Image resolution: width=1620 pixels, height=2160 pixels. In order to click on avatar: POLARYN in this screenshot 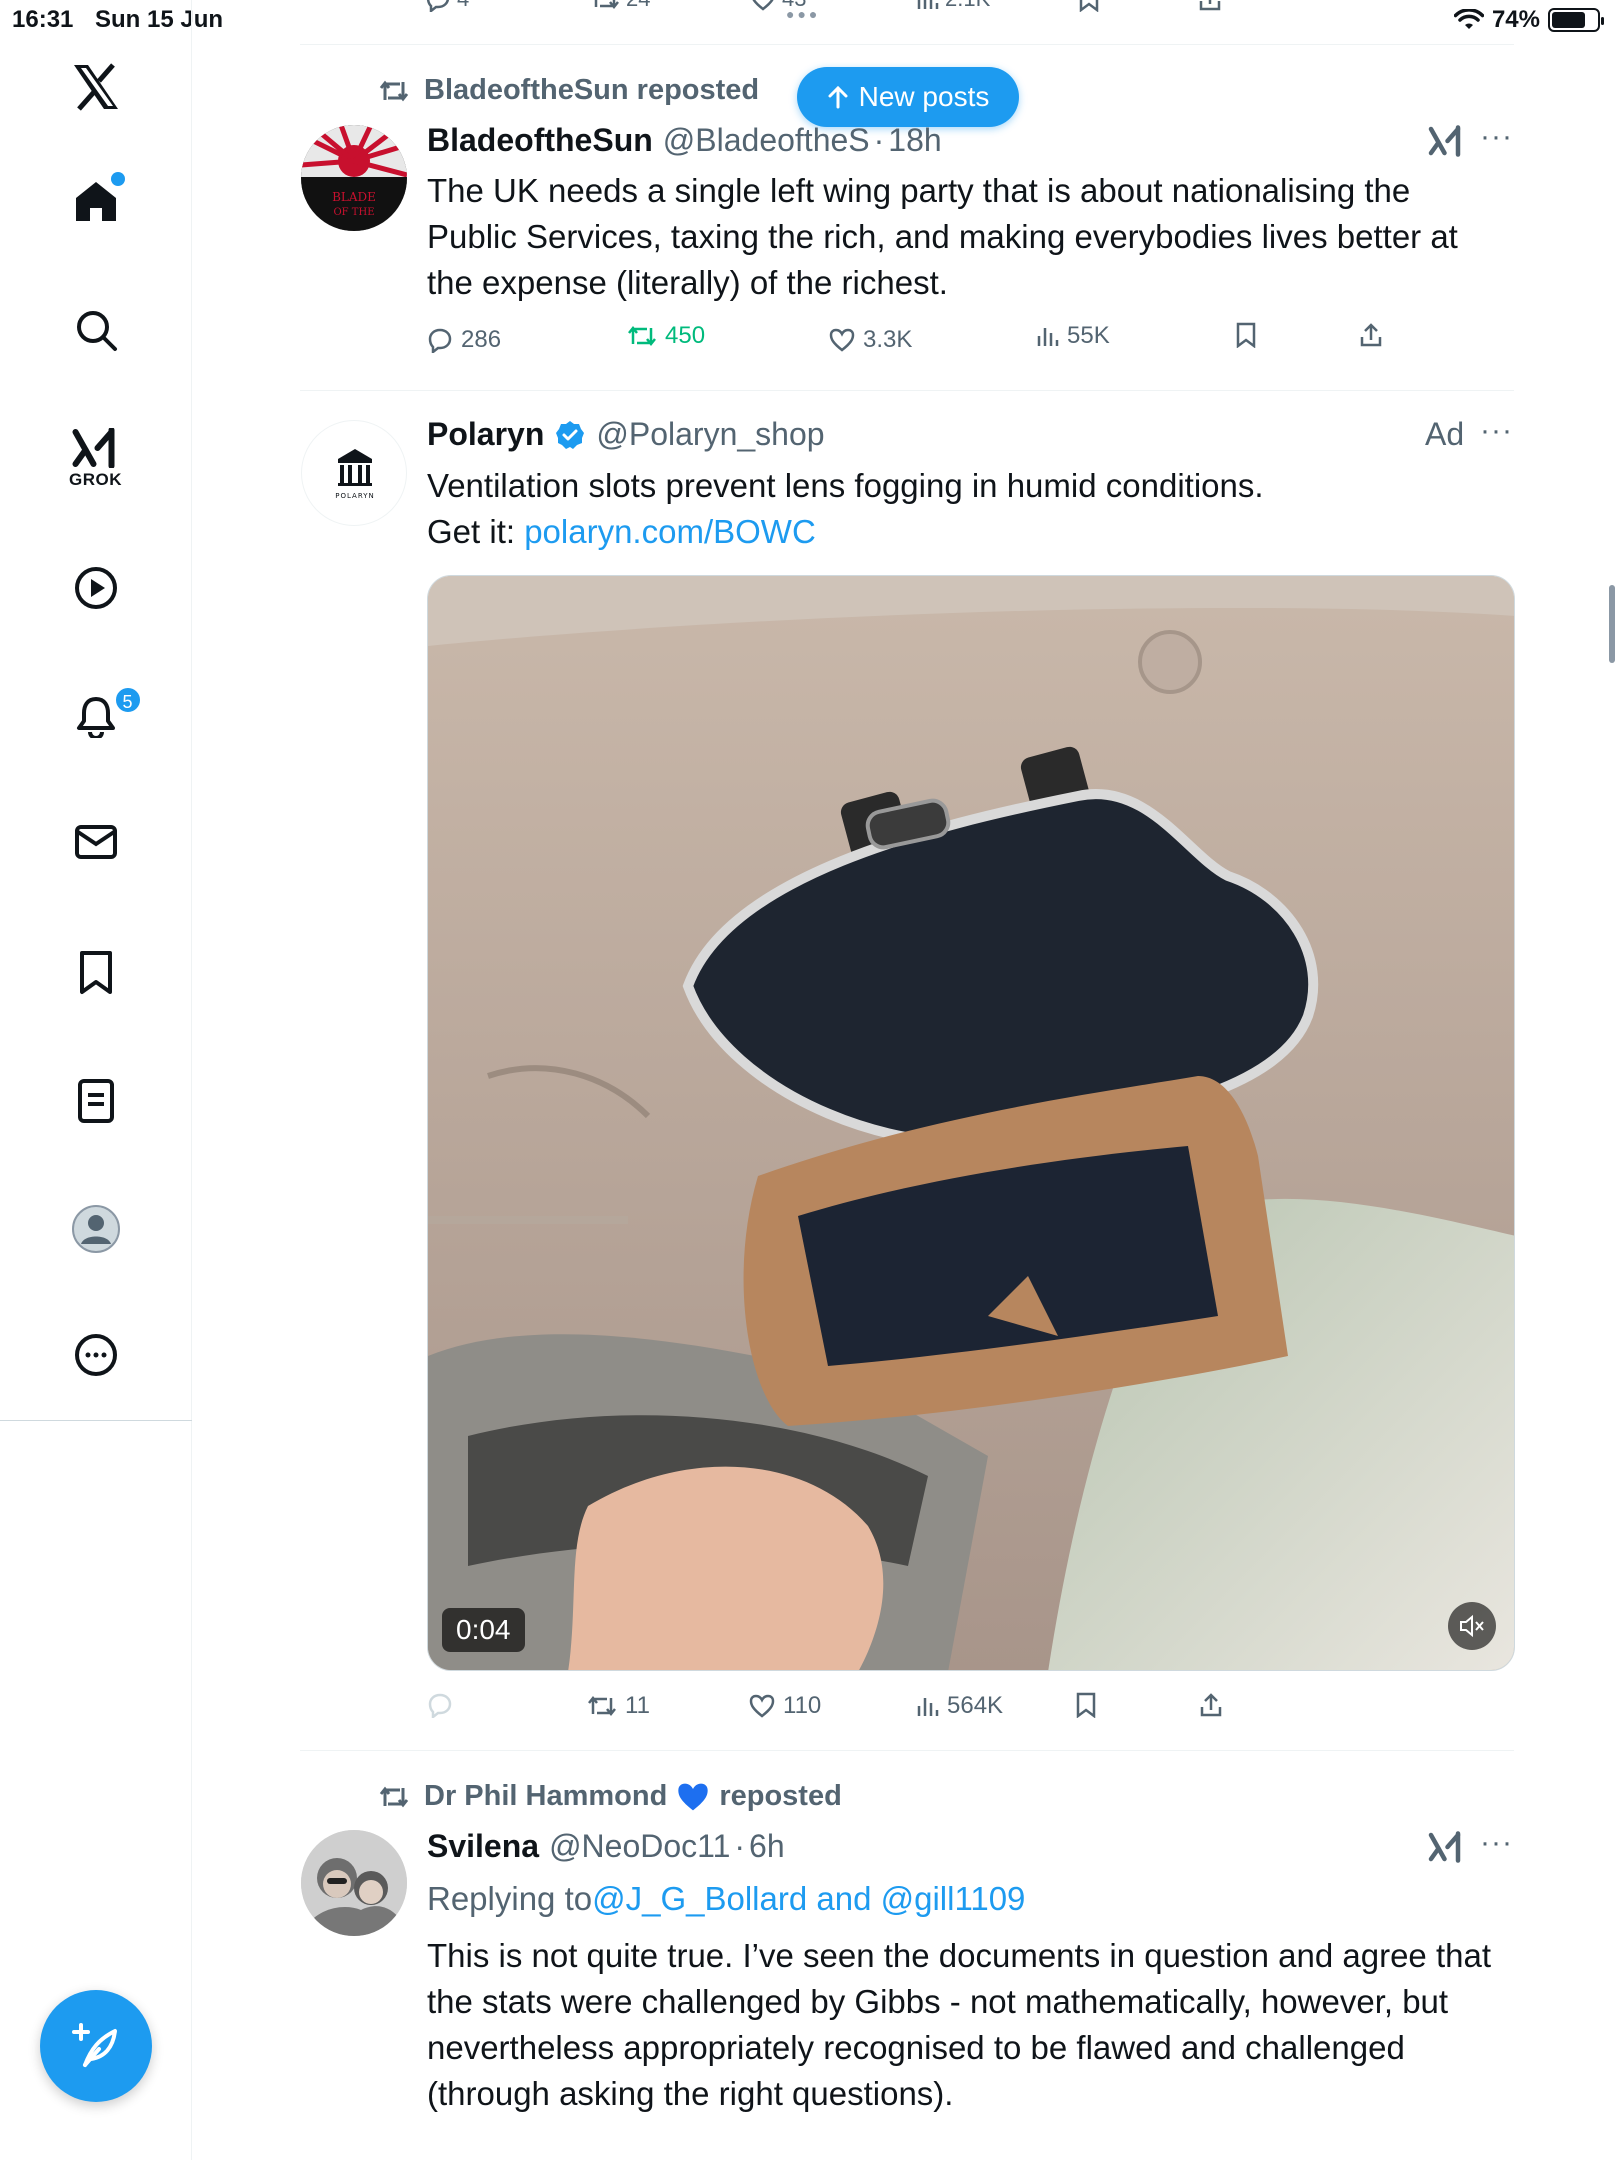, I will do `click(354, 473)`.